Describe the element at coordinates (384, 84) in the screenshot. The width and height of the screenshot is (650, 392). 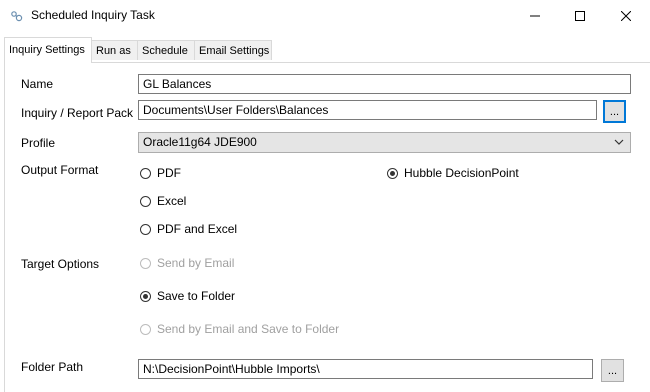
I see `name-input: GL Balances` at that location.